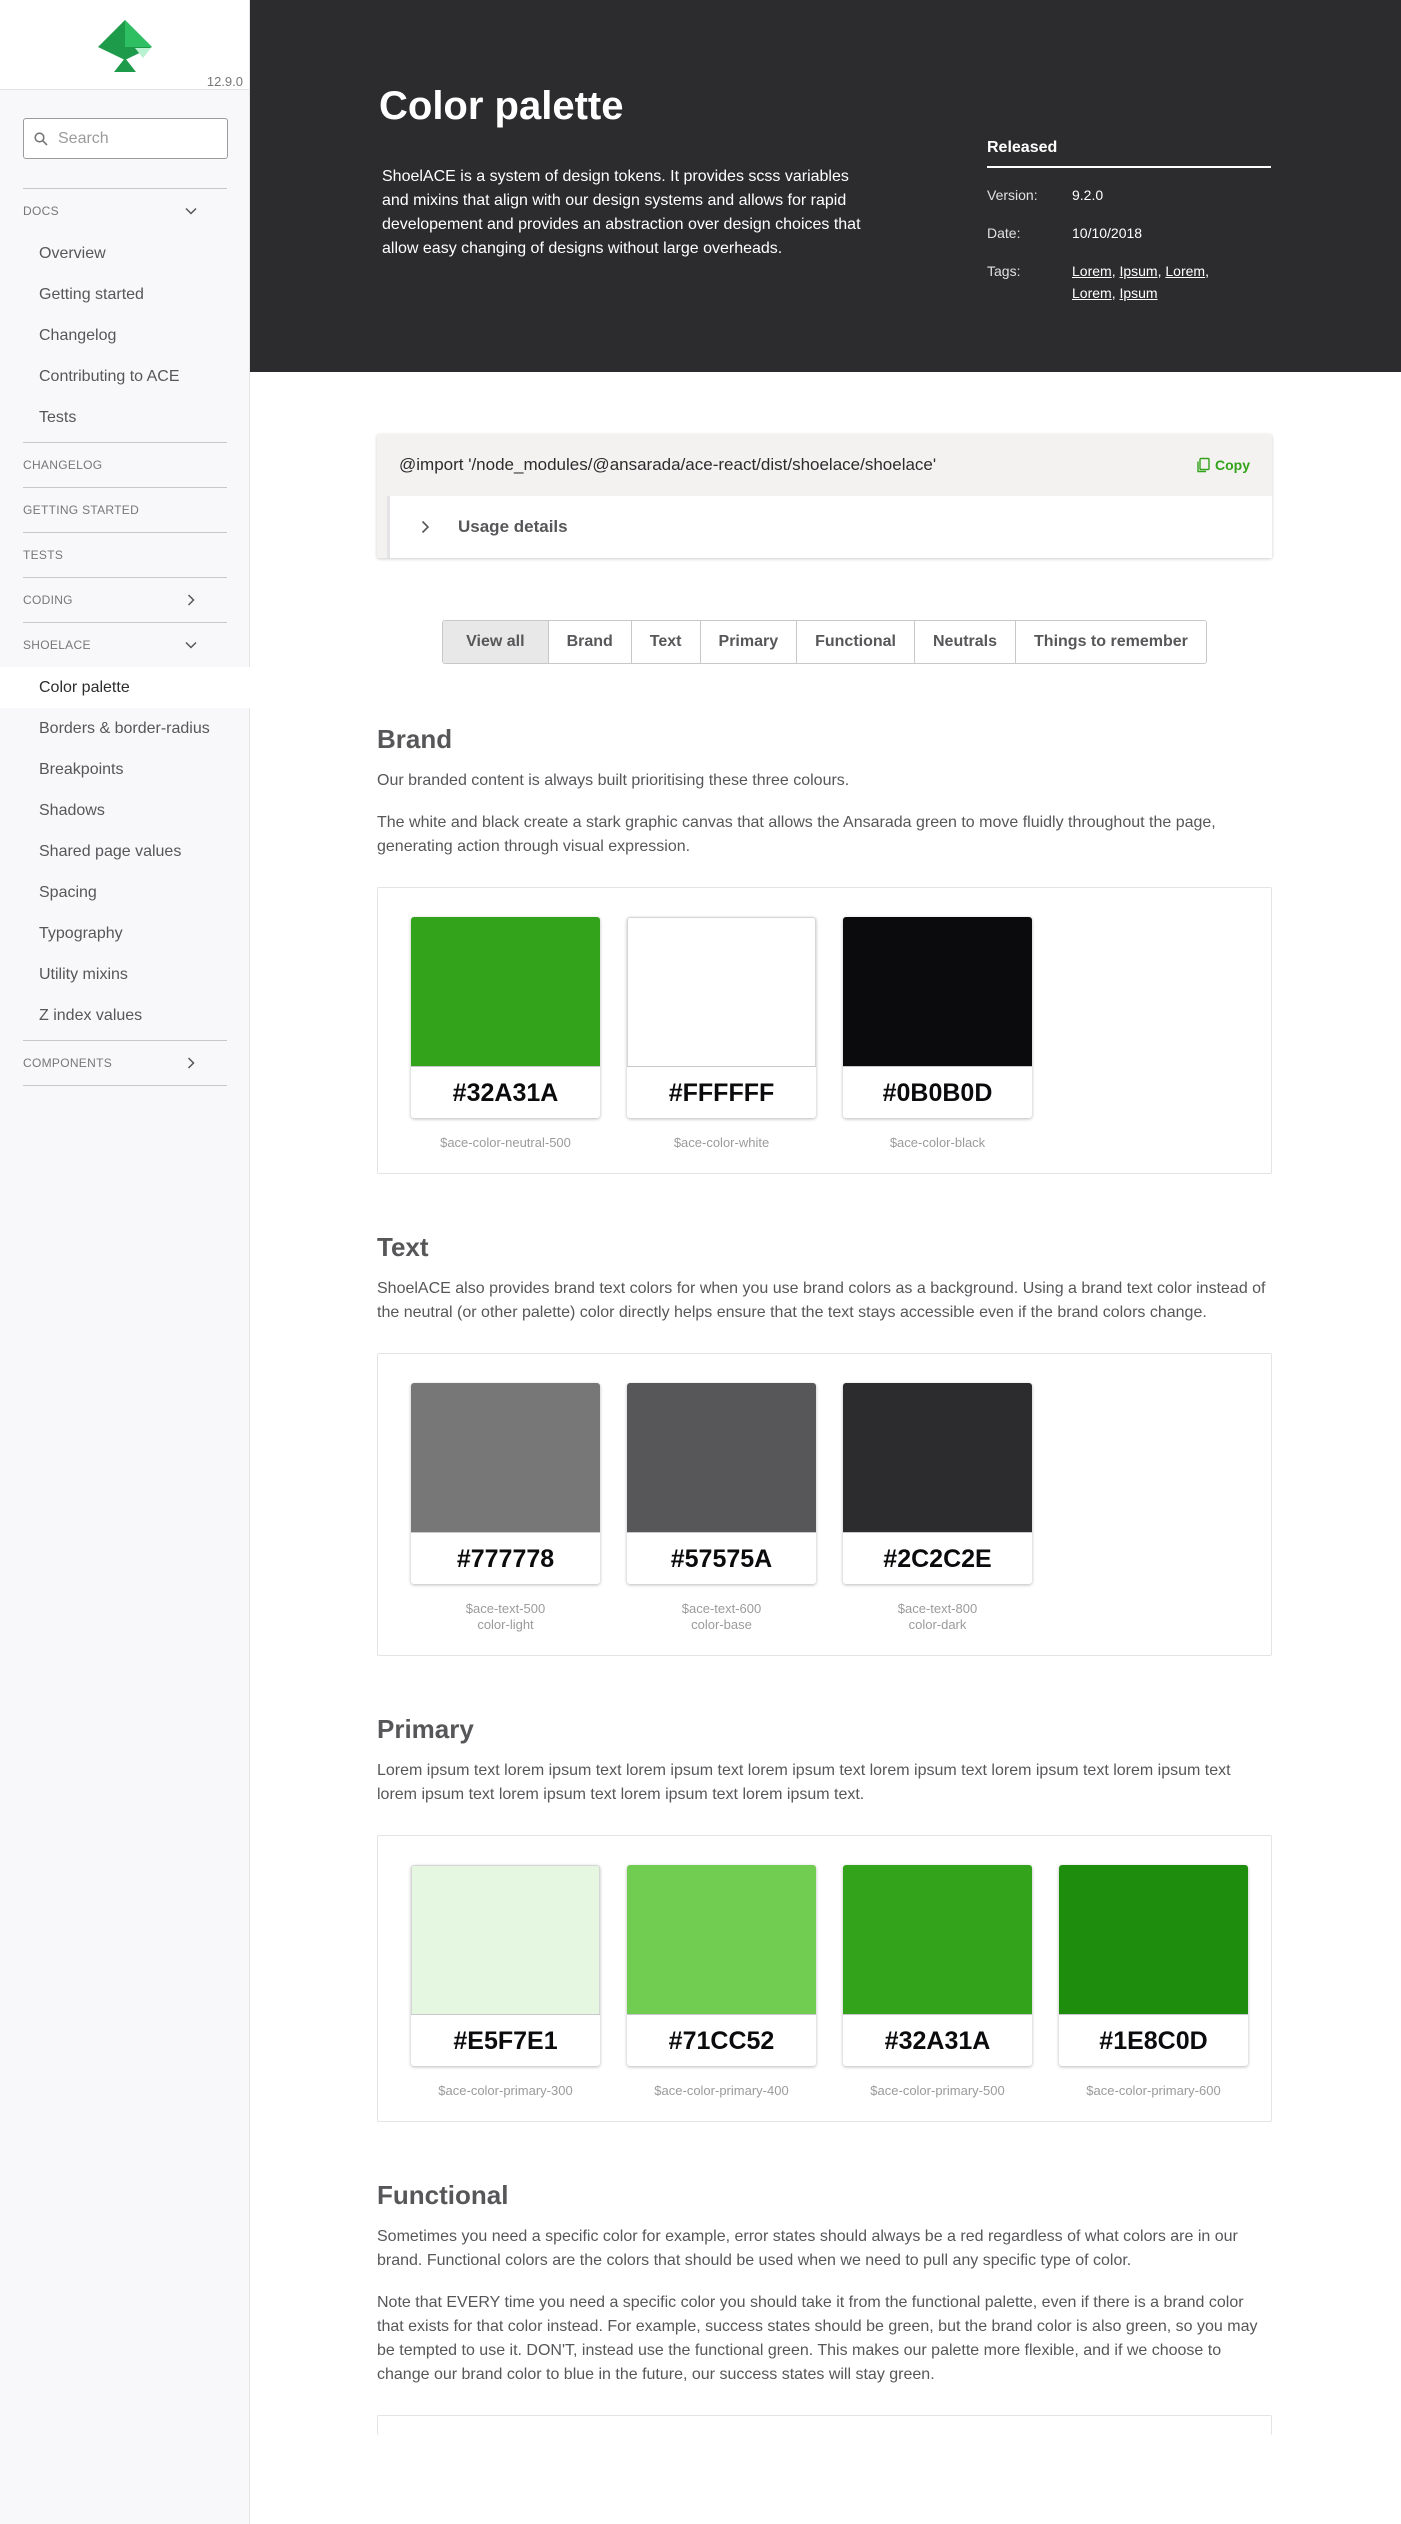 This screenshot has height=2524, width=1401. I want to click on nav-section-tests-label: TESTS, so click(43, 555).